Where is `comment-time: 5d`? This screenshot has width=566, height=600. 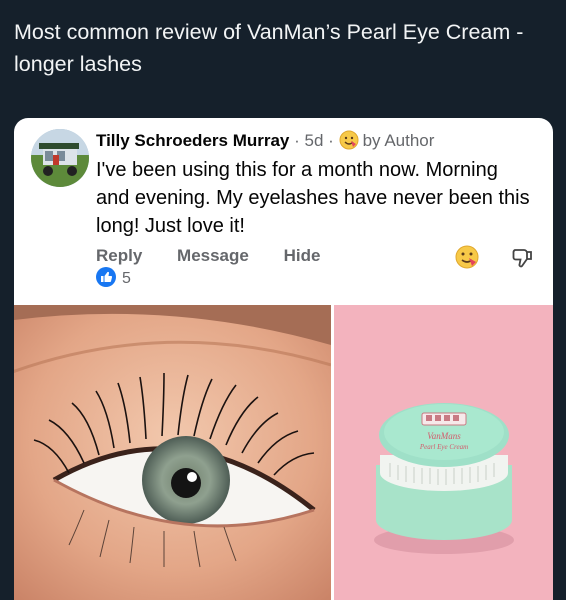 comment-time: 5d is located at coordinates (314, 140).